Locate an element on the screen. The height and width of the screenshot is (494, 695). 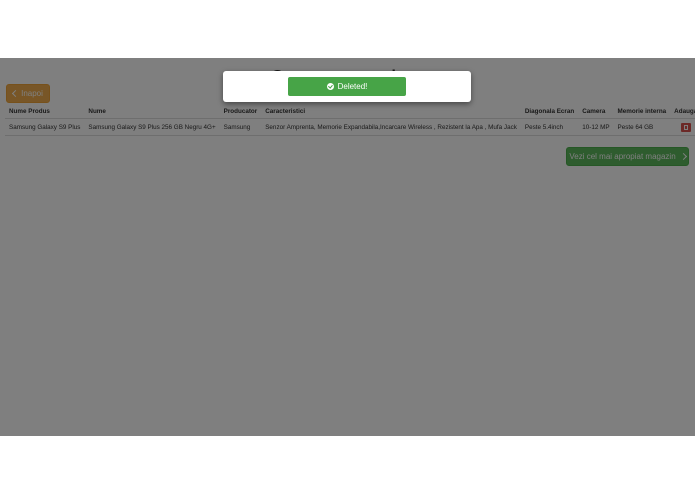
success-alert: Deleted! is located at coordinates (347, 86).